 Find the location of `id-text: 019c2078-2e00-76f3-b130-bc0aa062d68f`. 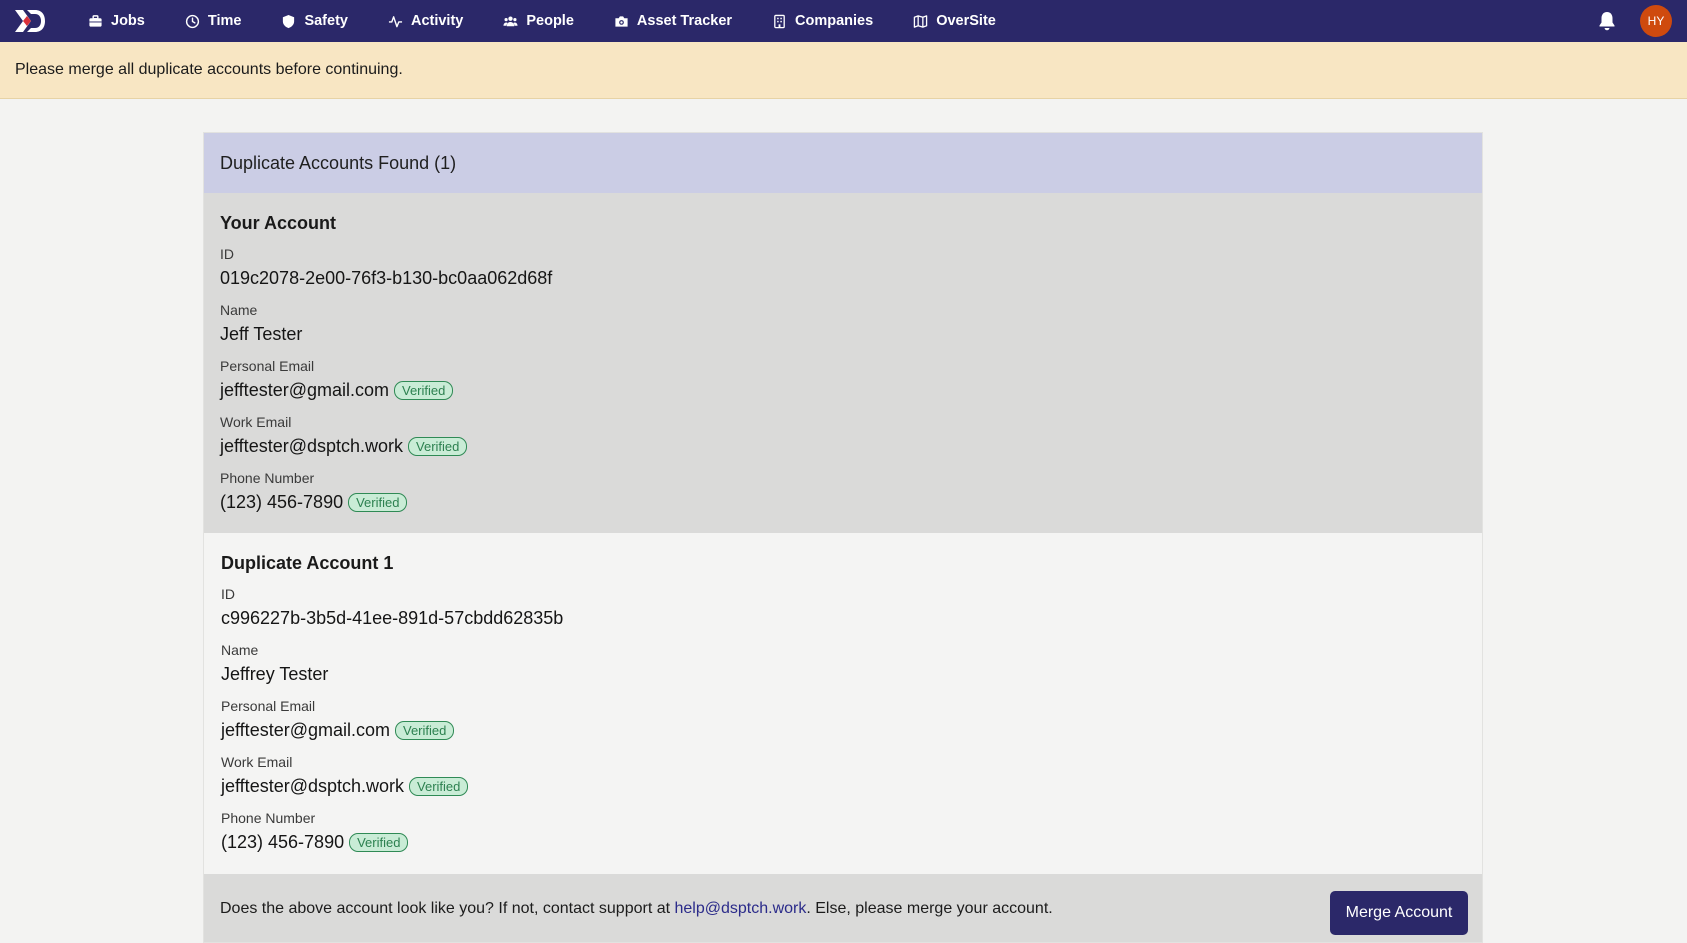

id-text: 019c2078-2e00-76f3-b130-bc0aa062d68f is located at coordinates (386, 278).